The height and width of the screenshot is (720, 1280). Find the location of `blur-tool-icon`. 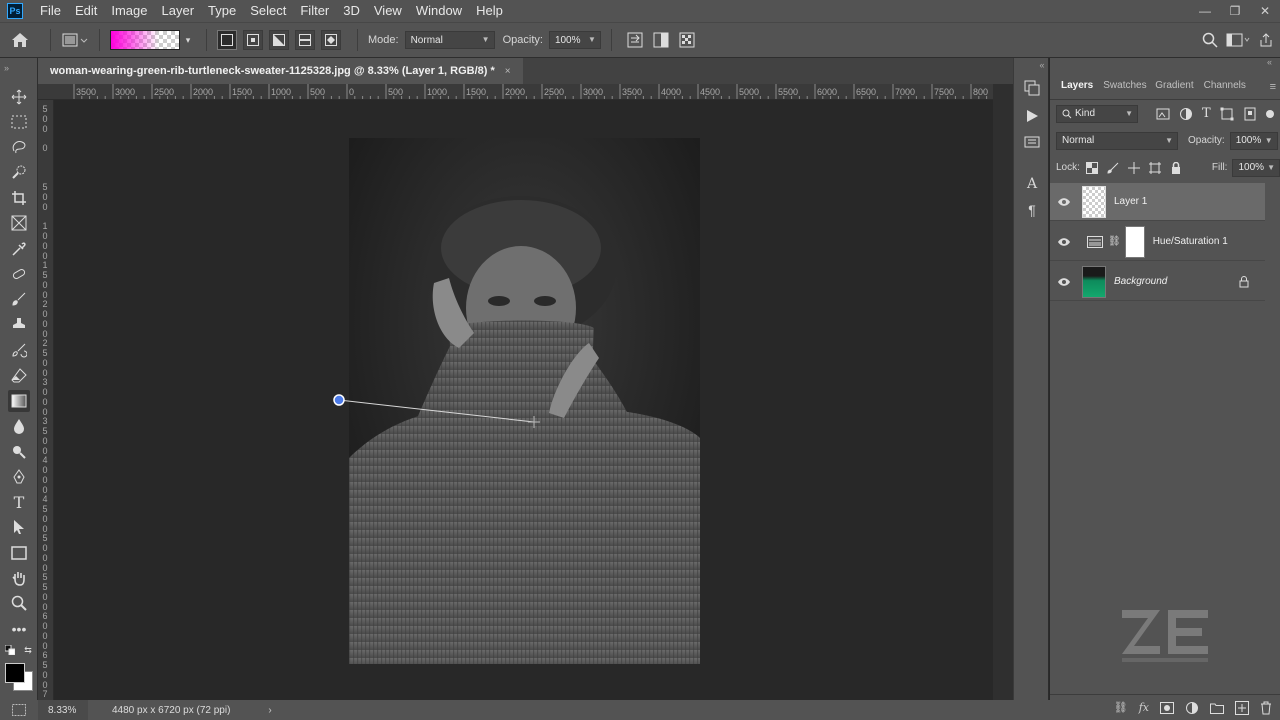

blur-tool-icon is located at coordinates (19, 426).